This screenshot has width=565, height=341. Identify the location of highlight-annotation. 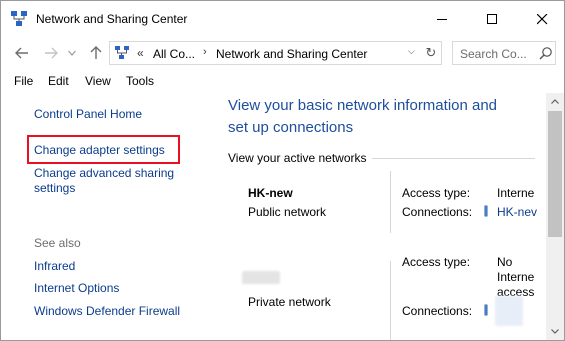
(103, 149).